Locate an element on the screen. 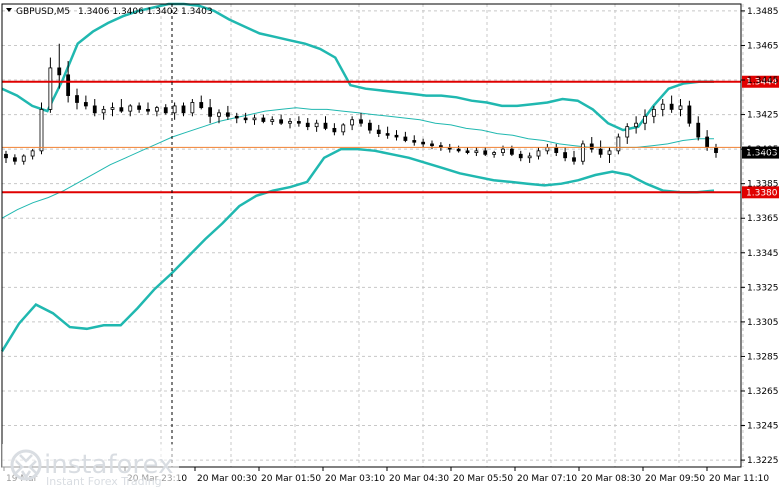 The image size is (781, 489). y-tick-label: 1.3245 is located at coordinates (763, 427).